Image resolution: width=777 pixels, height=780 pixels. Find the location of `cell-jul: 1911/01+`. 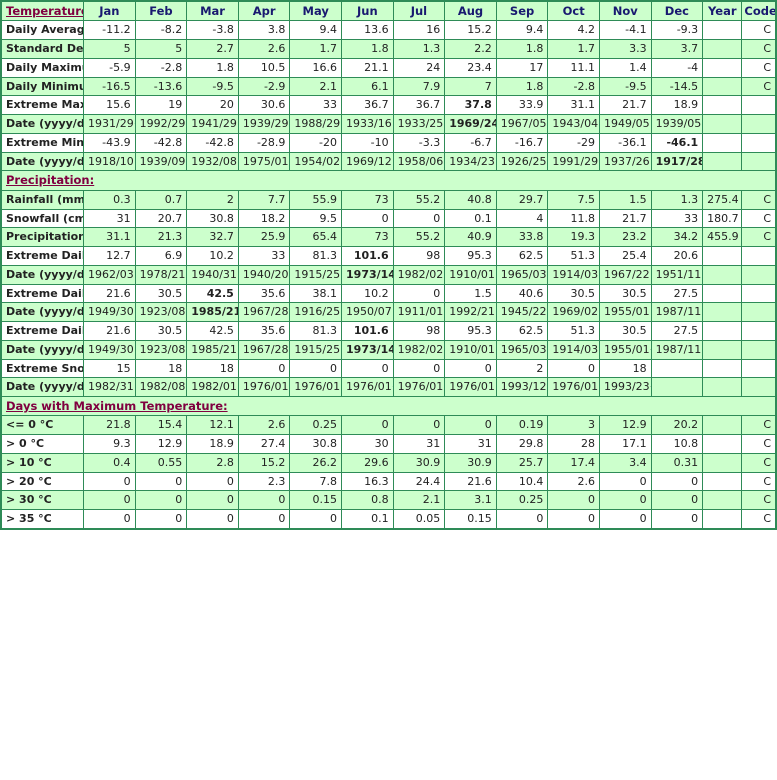

cell-jul: 1911/01+ is located at coordinates (419, 312).